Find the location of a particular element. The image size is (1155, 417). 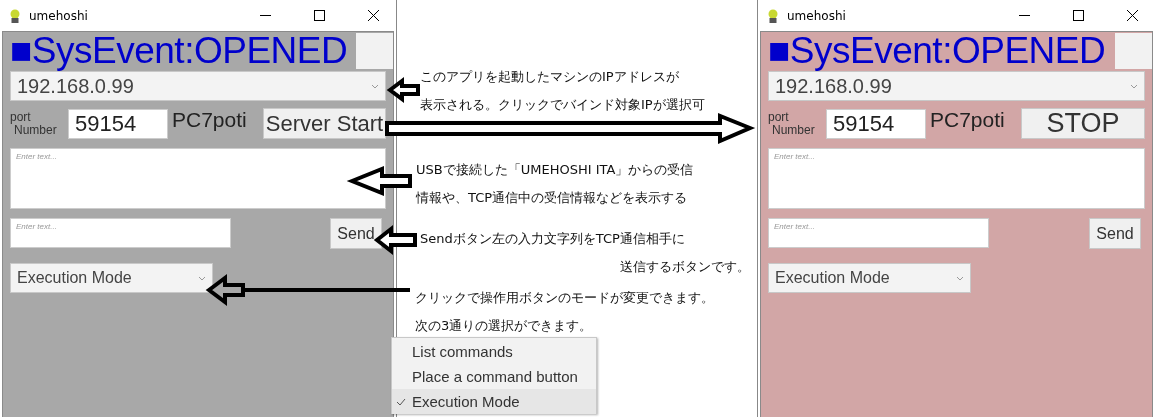

annotation-text: USBで接続した「UMEHOSHI ITA」からの受信 情報や、TCP通信中の受信情報などを表示する is located at coordinates (555, 184).